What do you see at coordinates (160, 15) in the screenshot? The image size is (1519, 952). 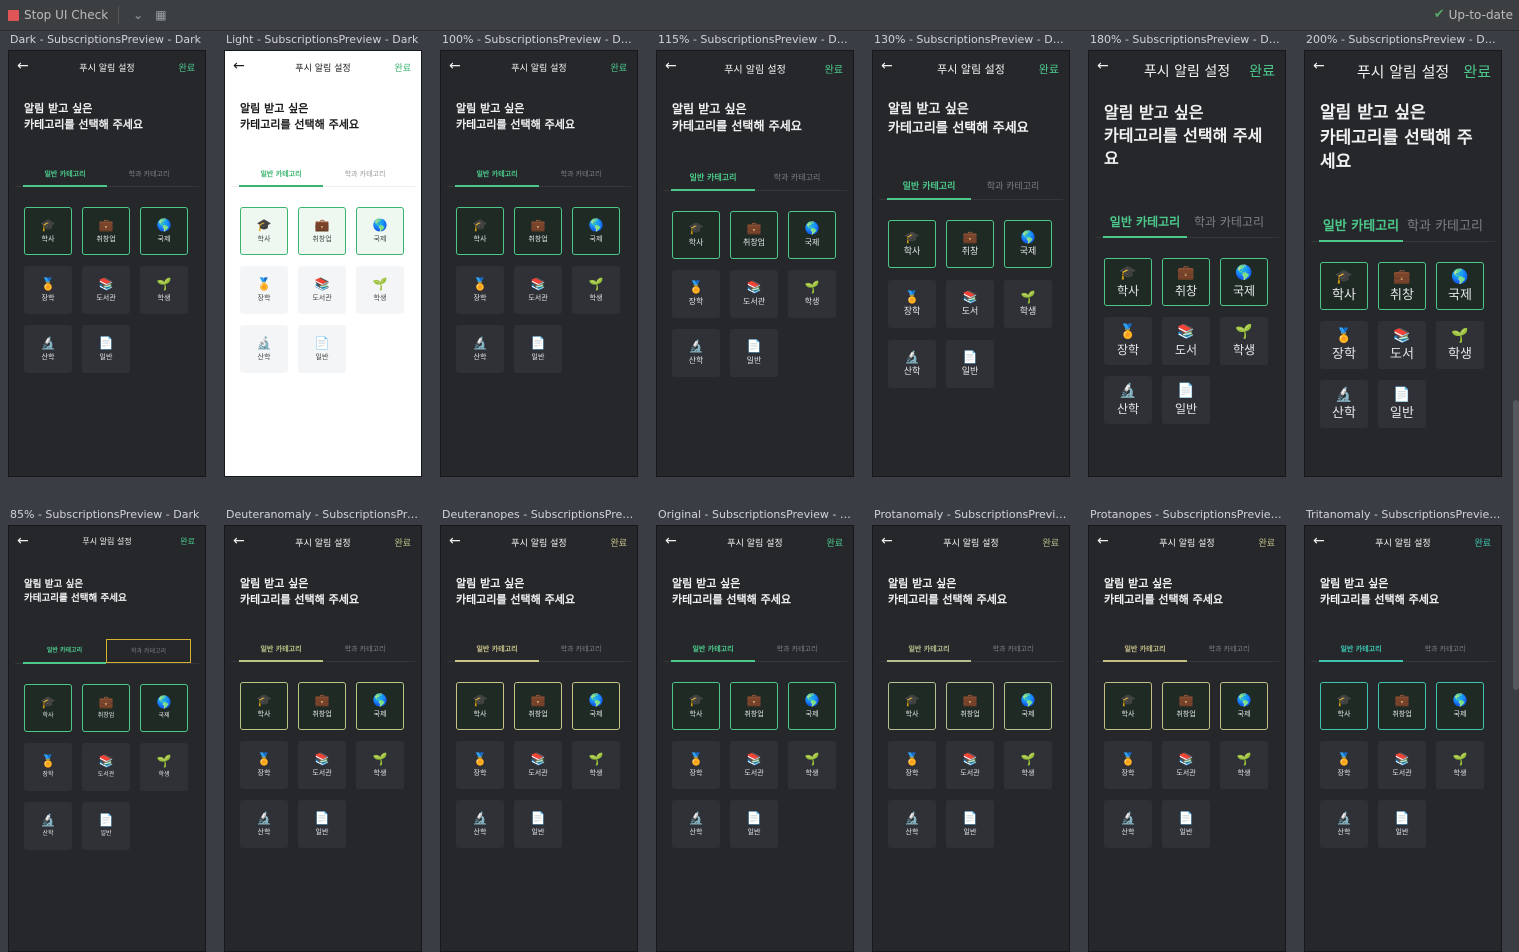 I see `layout-icon: ▦` at bounding box center [160, 15].